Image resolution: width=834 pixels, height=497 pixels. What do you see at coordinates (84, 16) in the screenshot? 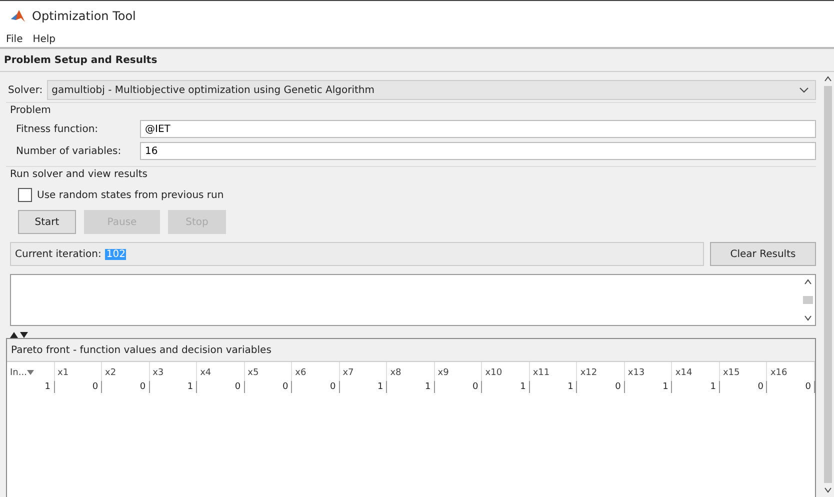
I see `window-title: Optimization Tool` at bounding box center [84, 16].